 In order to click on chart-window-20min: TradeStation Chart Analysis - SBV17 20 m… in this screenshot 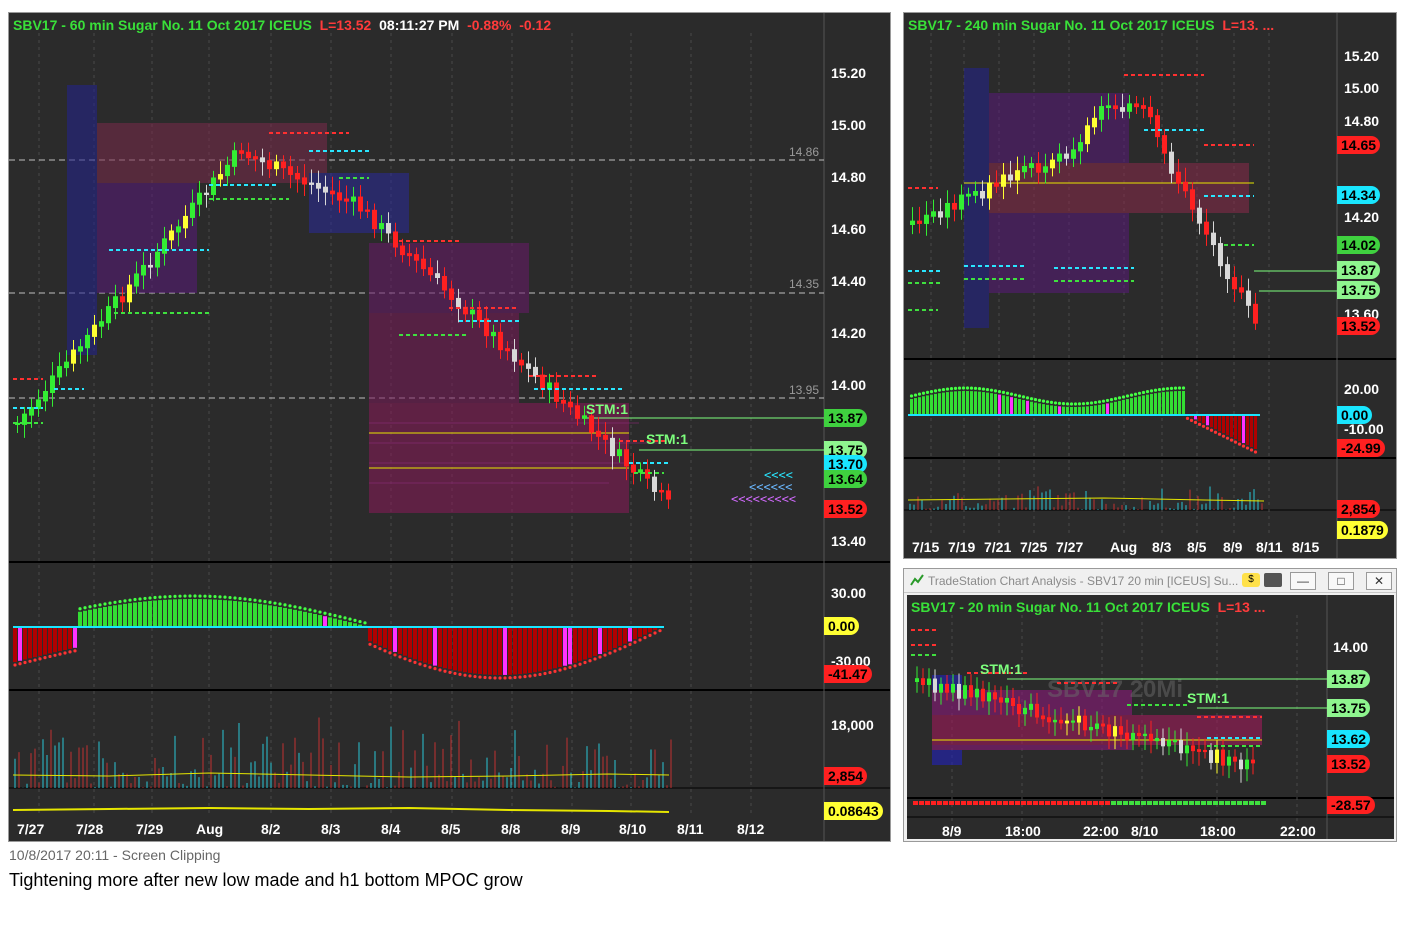, I will do `click(1150, 705)`.